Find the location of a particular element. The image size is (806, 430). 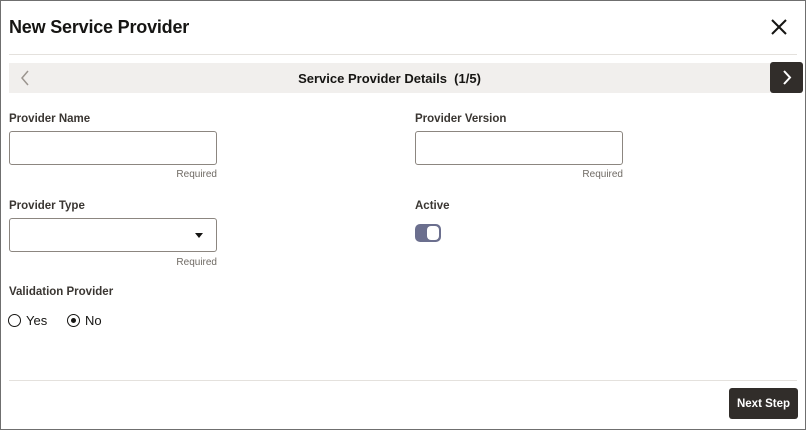

active-toggle is located at coordinates (428, 233).